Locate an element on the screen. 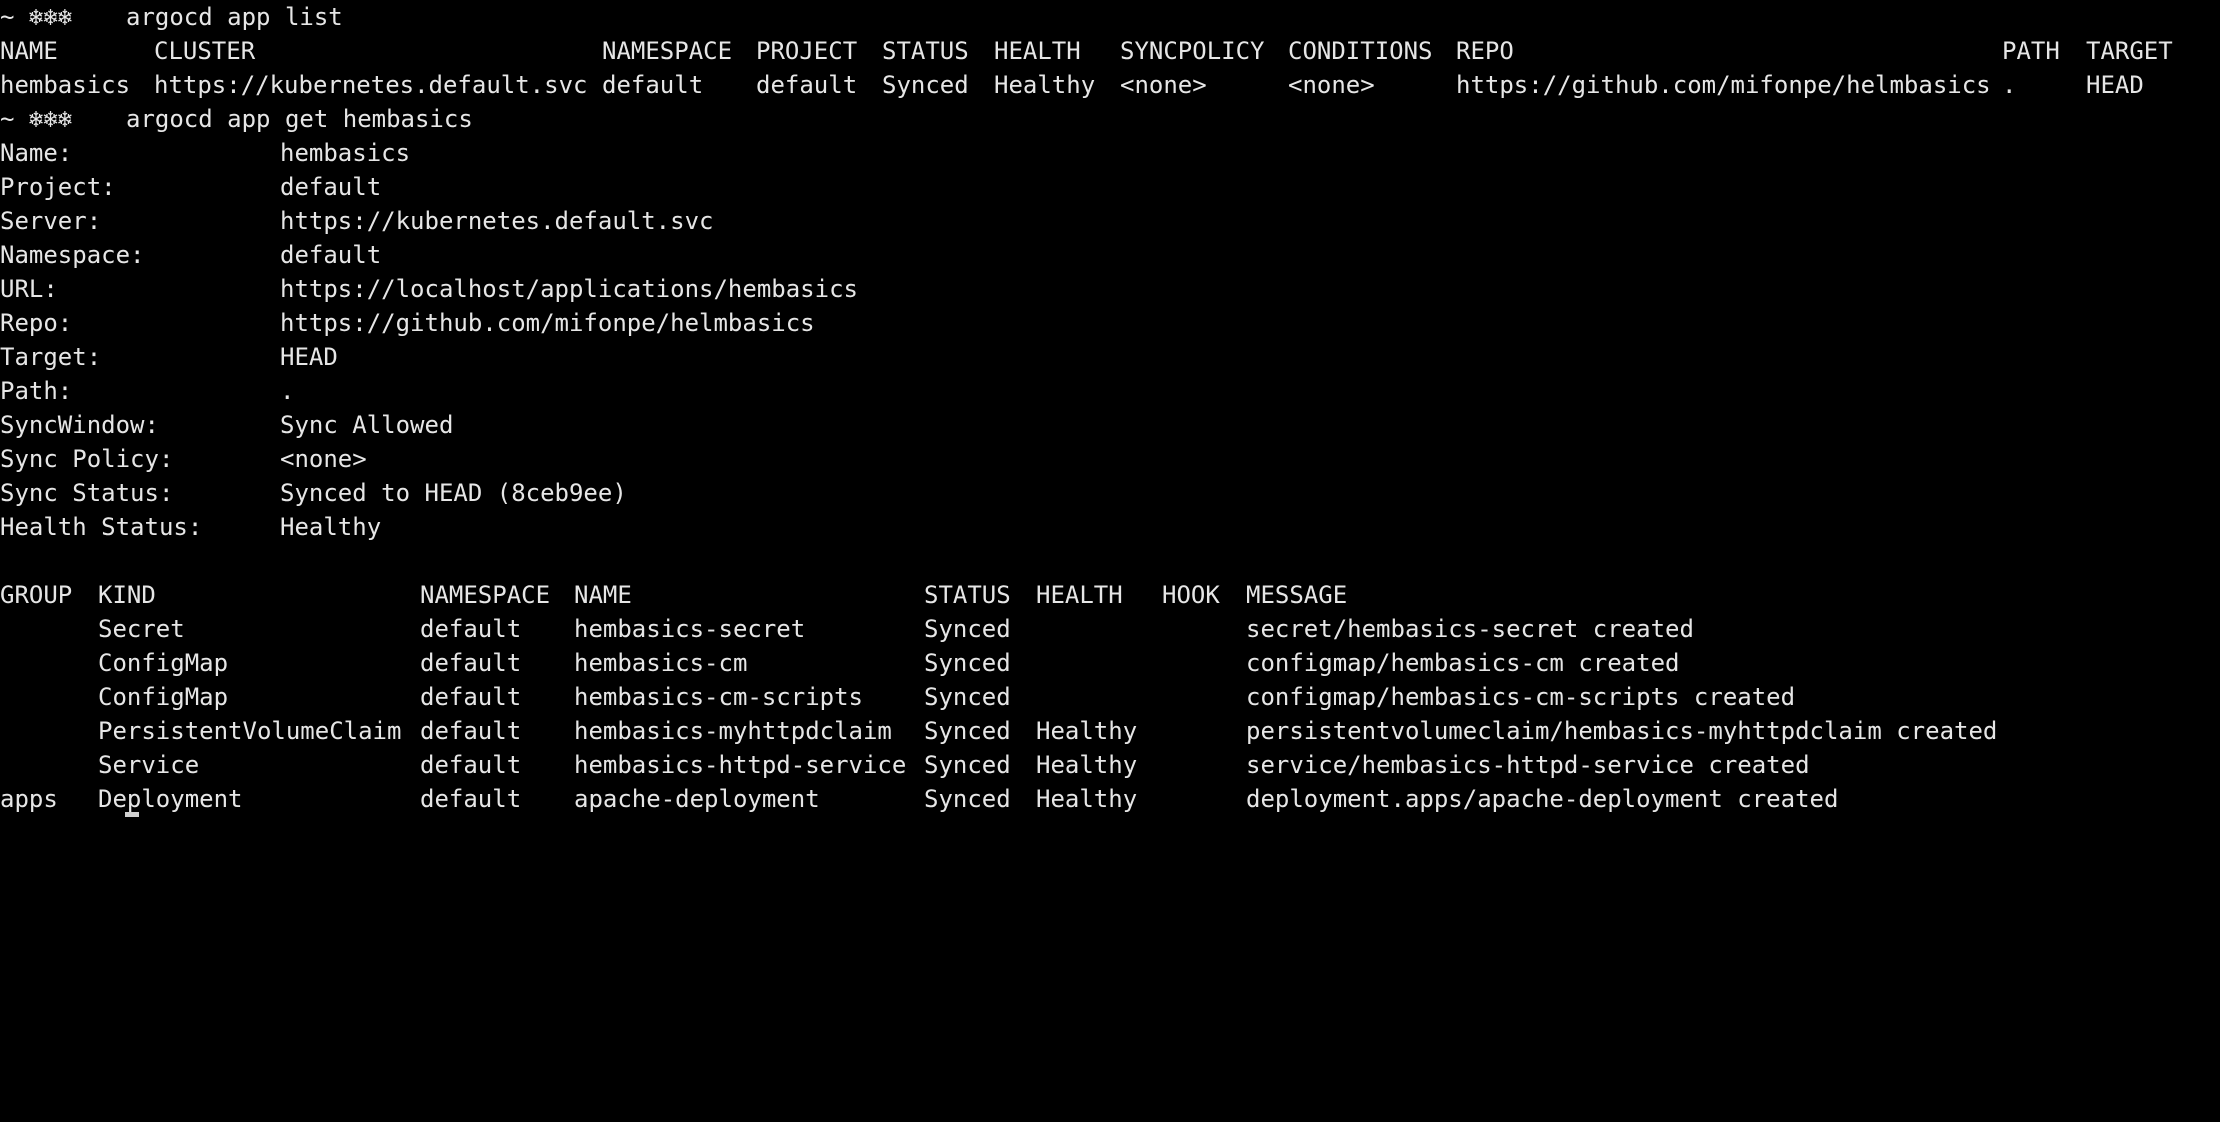  detail-label: Path: is located at coordinates (36, 391).